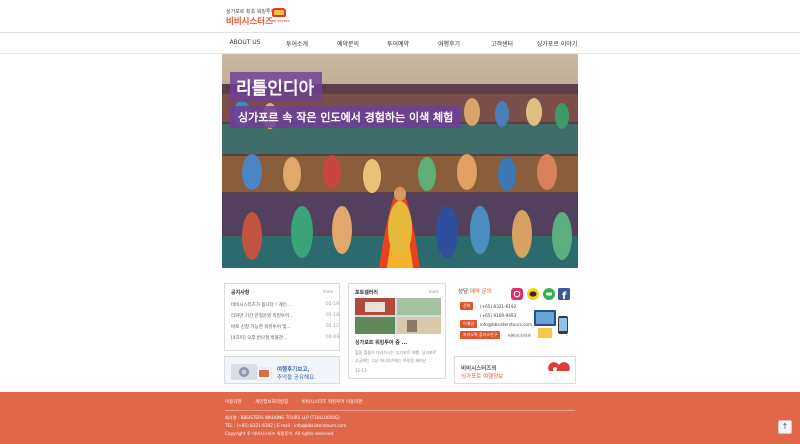 The image size is (800, 444). I want to click on footer-divider, so click(400, 410).